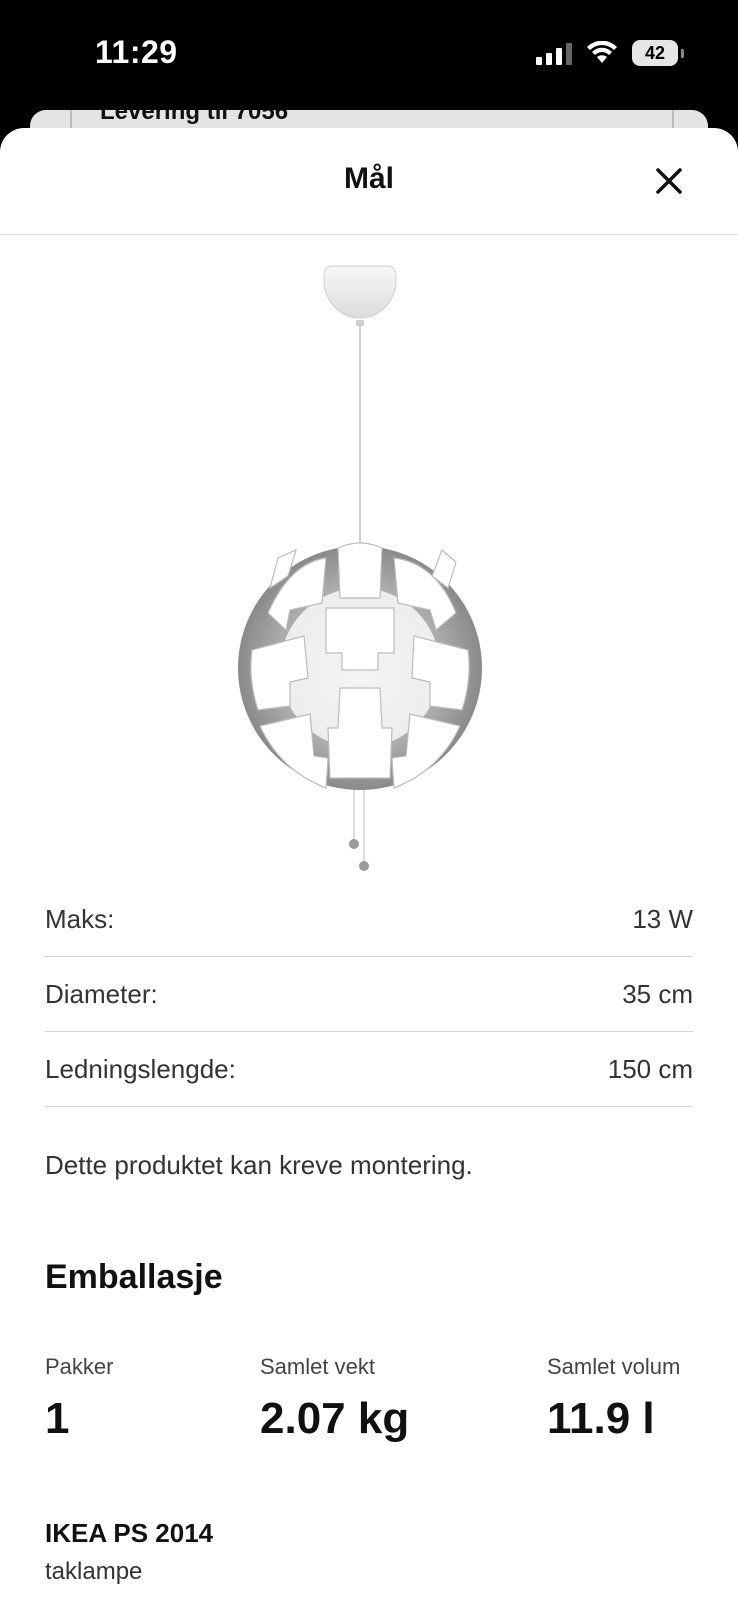  I want to click on packages-label: Pakker, so click(79, 1366).